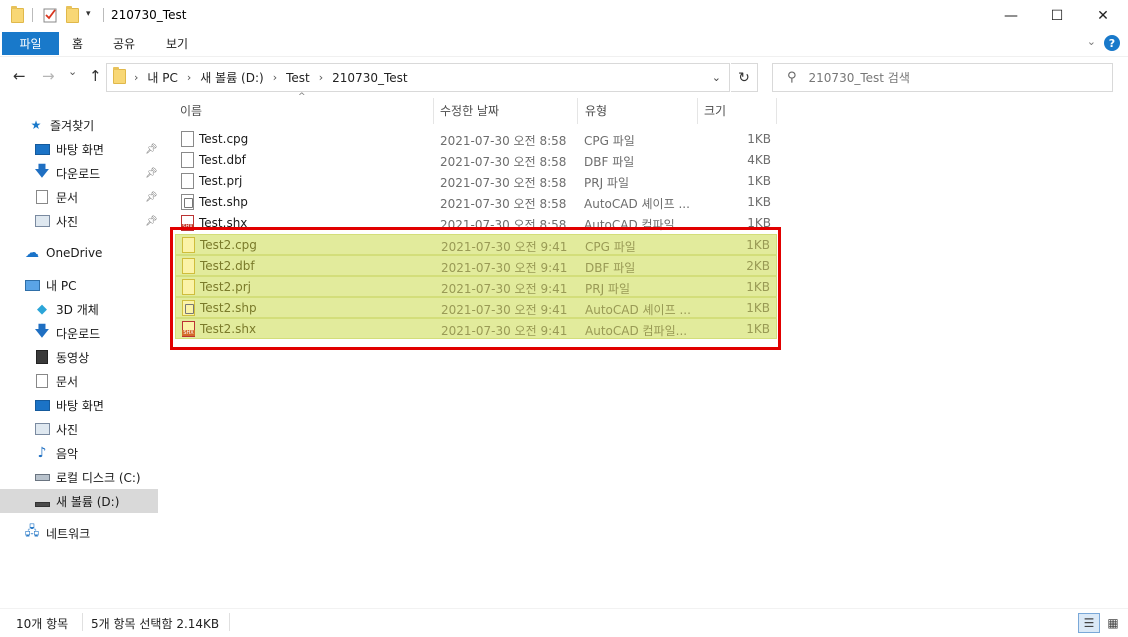 Image resolution: width=1128 pixels, height=637 pixels. I want to click on large-icons-view-icon: ▦, so click(1113, 623).